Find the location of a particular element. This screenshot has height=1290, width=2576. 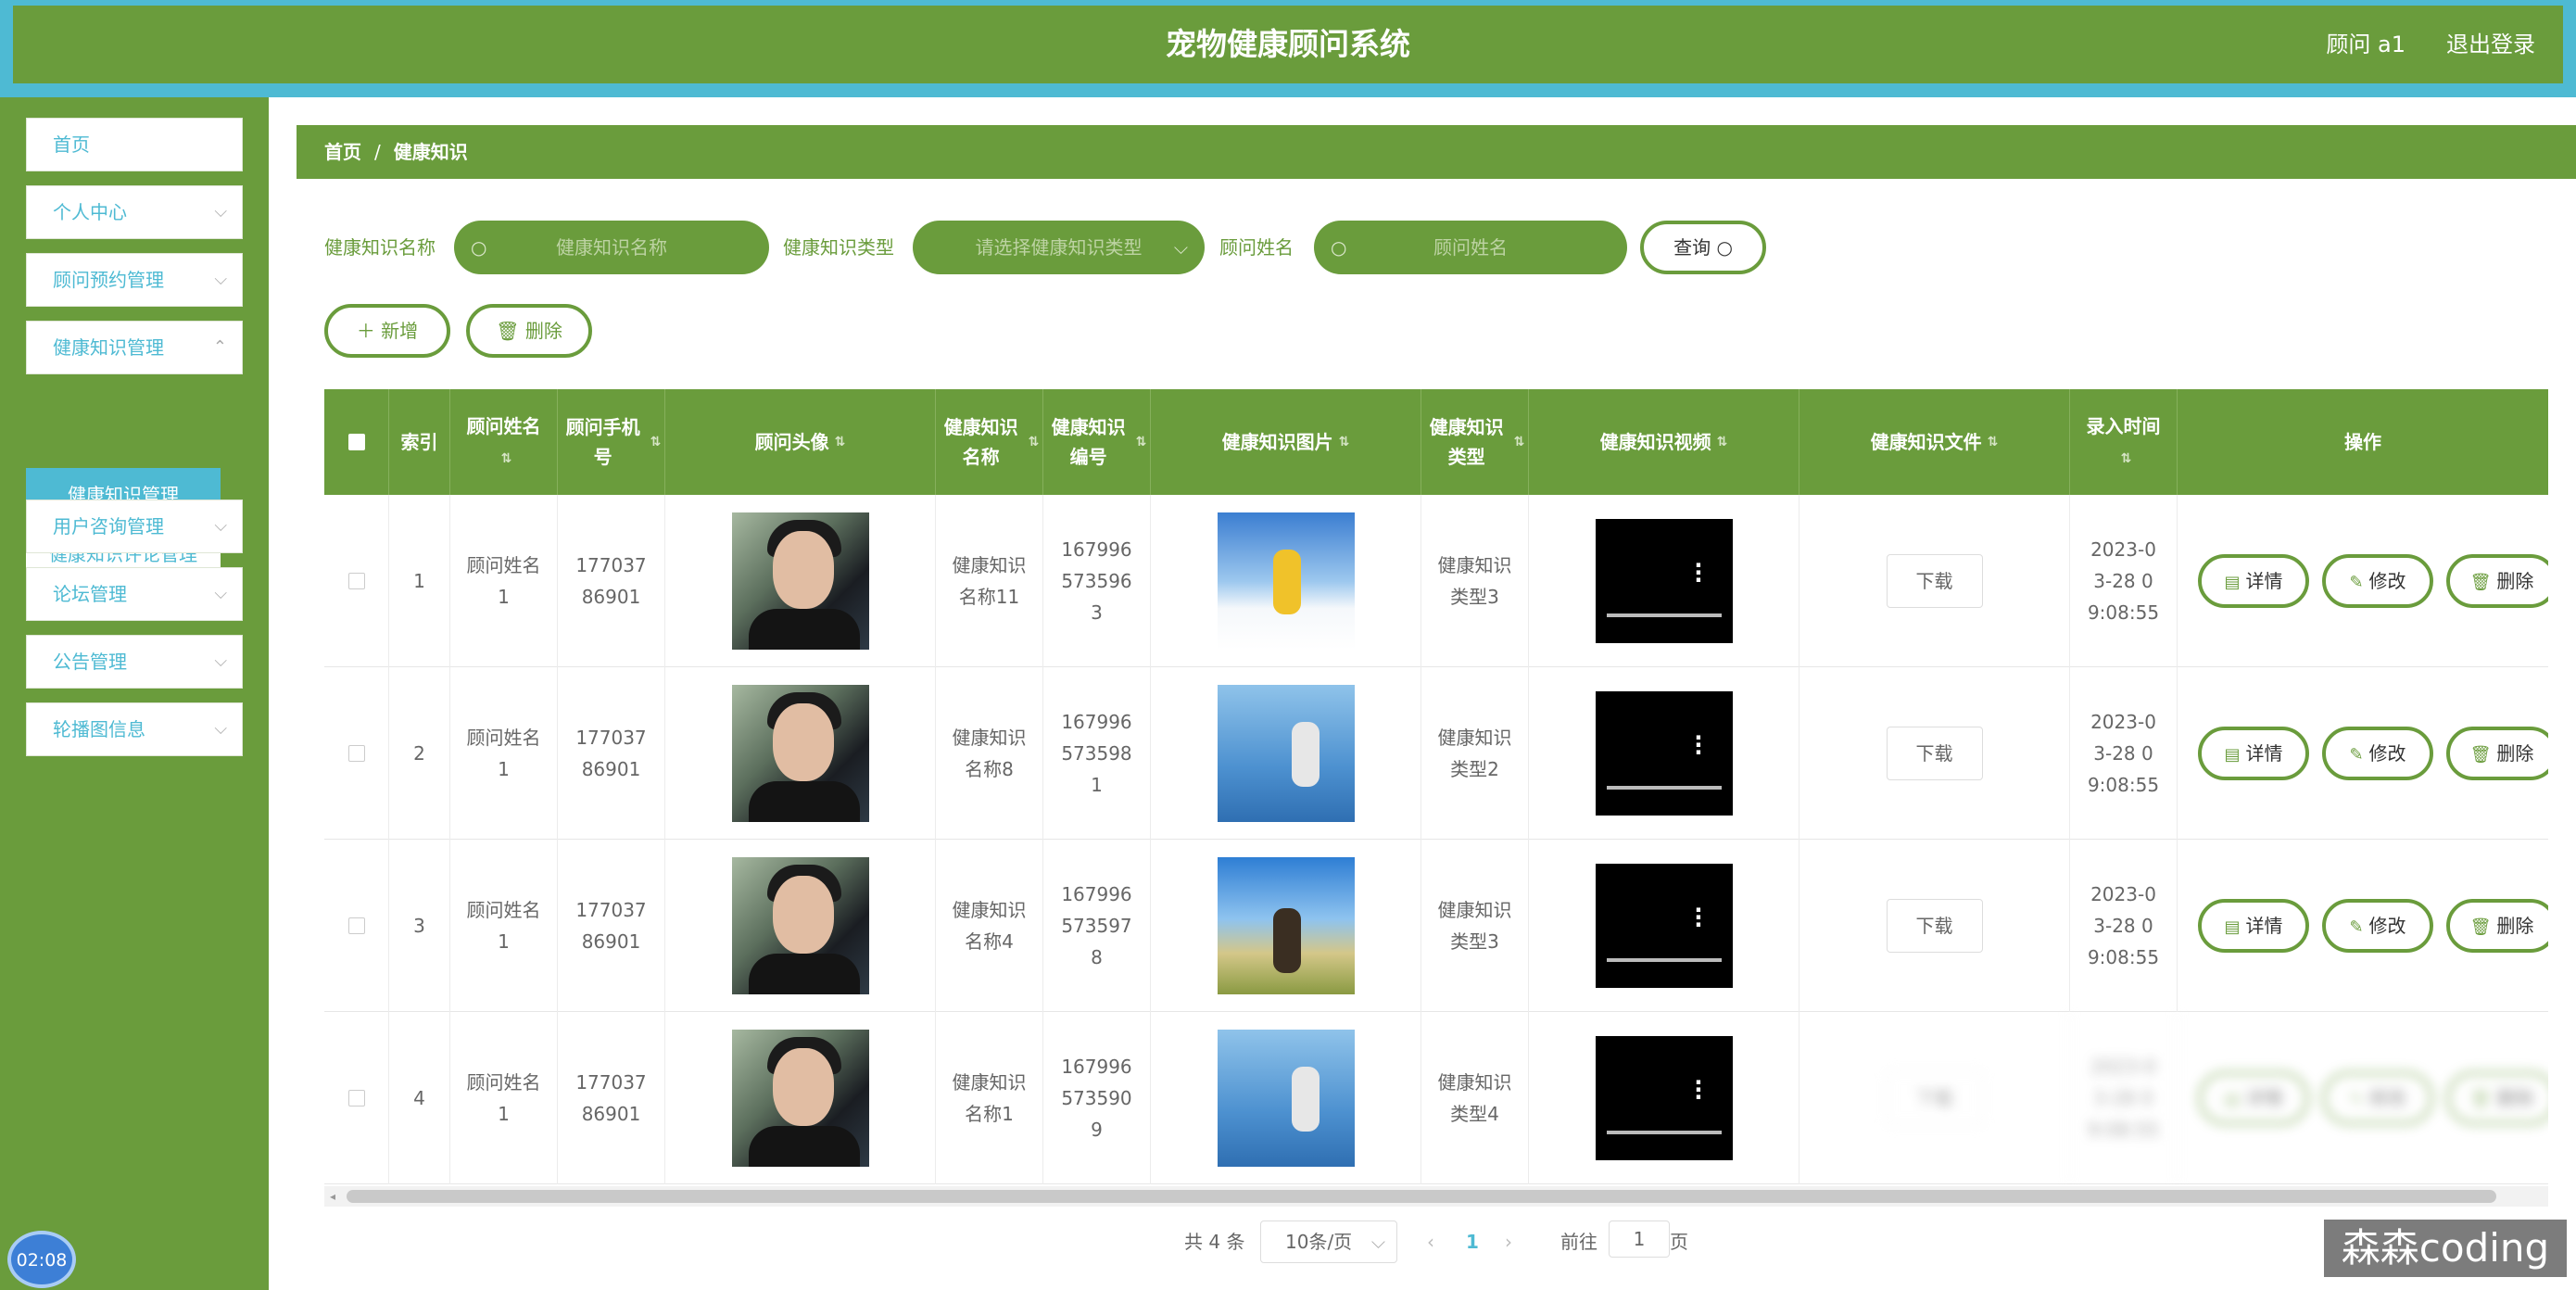

prev-page-icon: ‹ is located at coordinates (1430, 1242).